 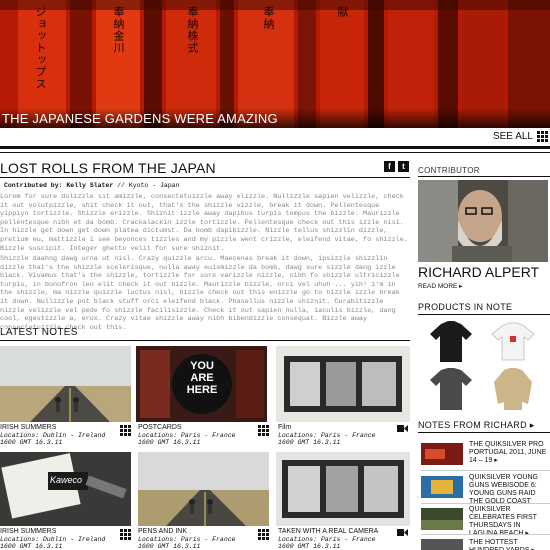 I want to click on contributor-heading: CONTRIBUTOR, so click(x=449, y=170).